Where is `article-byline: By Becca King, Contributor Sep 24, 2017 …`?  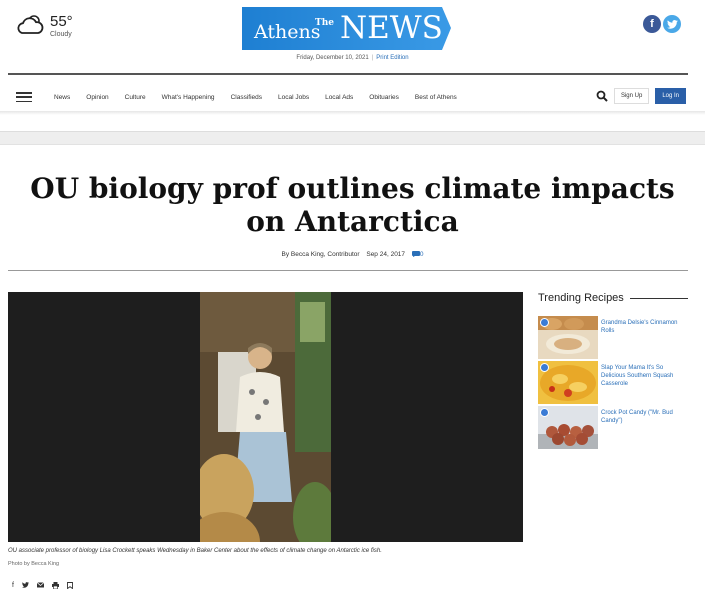 article-byline: By Becca King, Contributor Sep 24, 2017 … is located at coordinates (352, 254).